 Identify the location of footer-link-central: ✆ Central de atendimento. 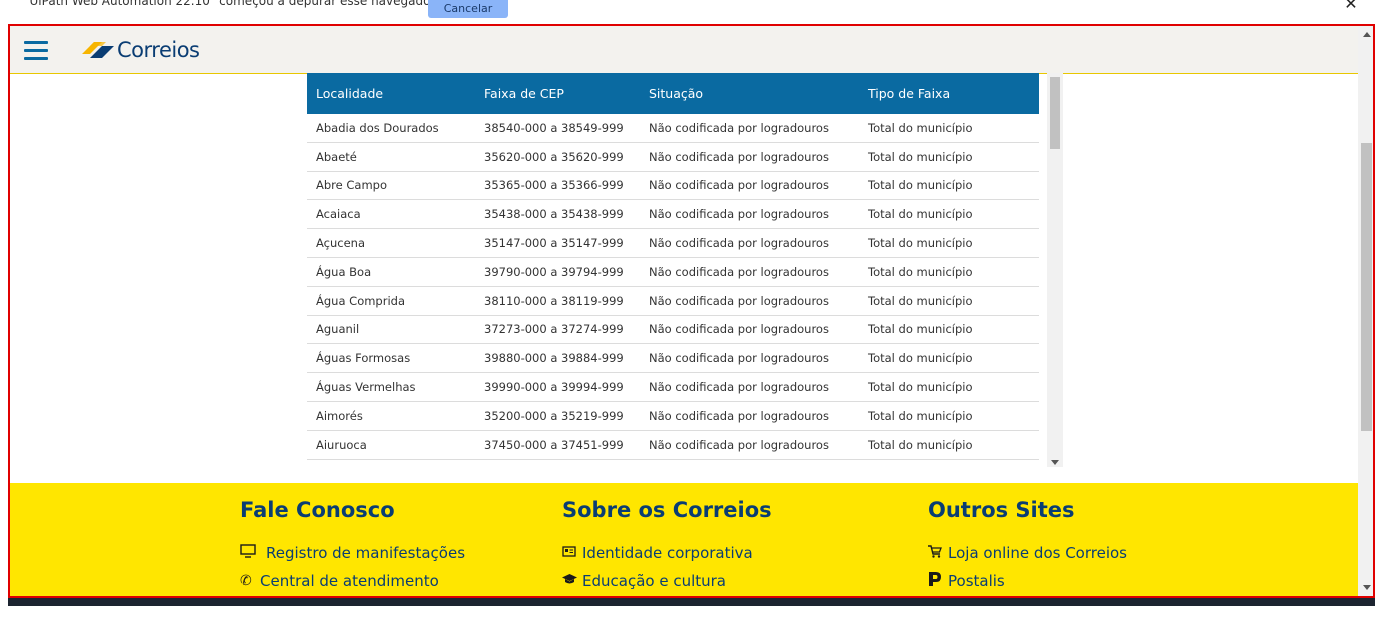
(352, 581).